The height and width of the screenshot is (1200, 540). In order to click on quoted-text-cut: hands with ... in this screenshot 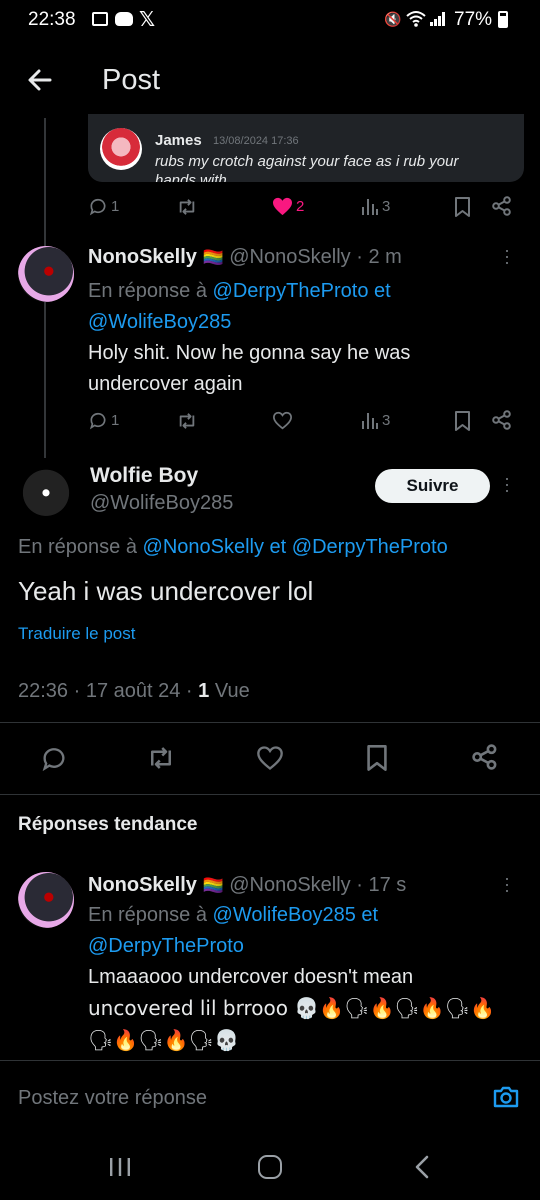, I will do `click(199, 177)`.